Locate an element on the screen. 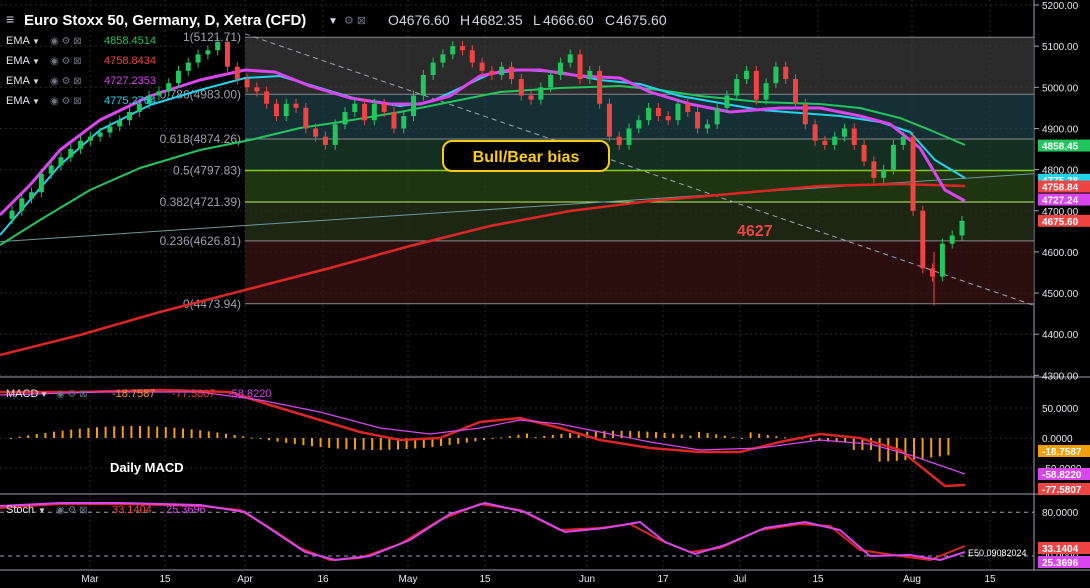 The image size is (1090, 588). ema-legend-name-4: EMA is located at coordinates (18, 101).